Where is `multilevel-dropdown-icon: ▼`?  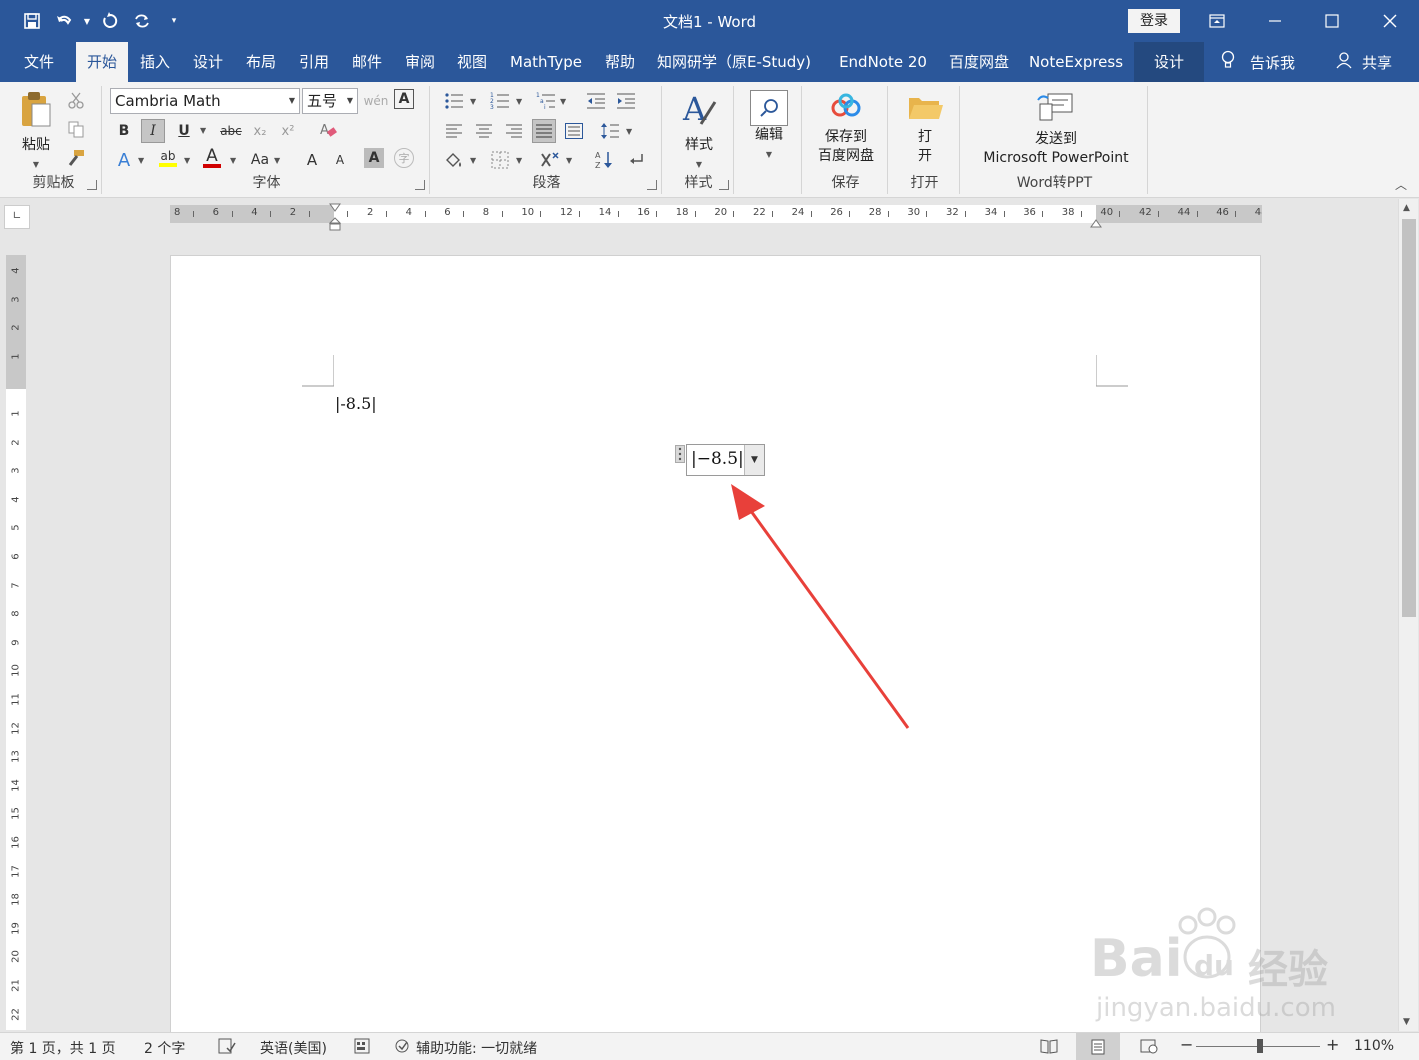
multilevel-dropdown-icon: ▼ is located at coordinates (563, 101).